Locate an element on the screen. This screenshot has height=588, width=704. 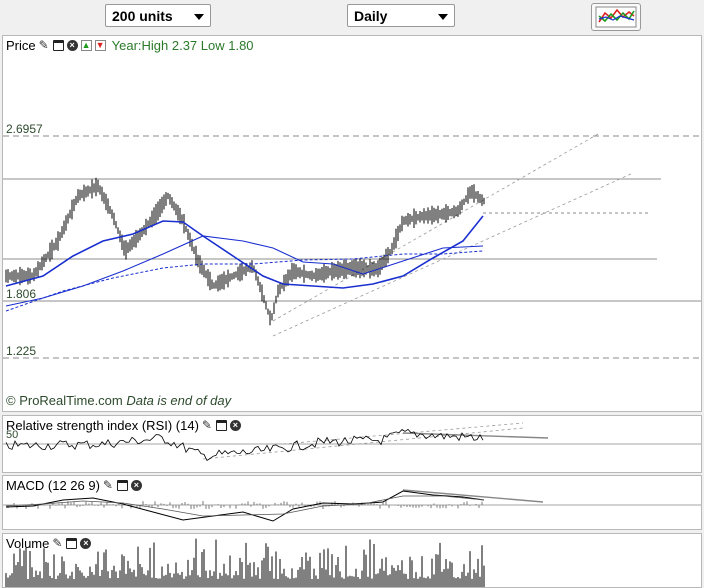
rsi-line is located at coordinates (244, 444).